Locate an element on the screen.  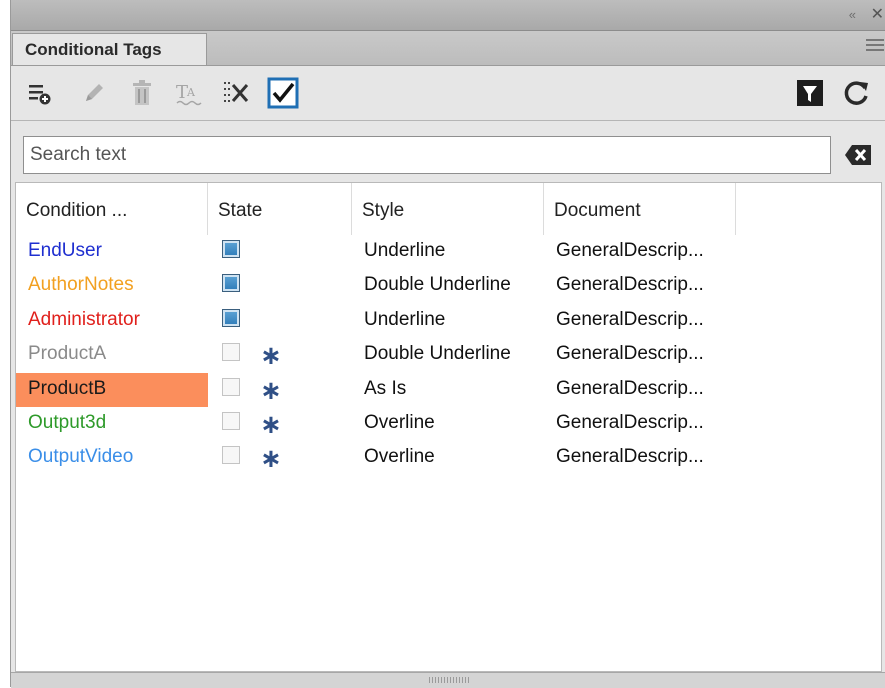
refresh-icon is located at coordinates (856, 93).